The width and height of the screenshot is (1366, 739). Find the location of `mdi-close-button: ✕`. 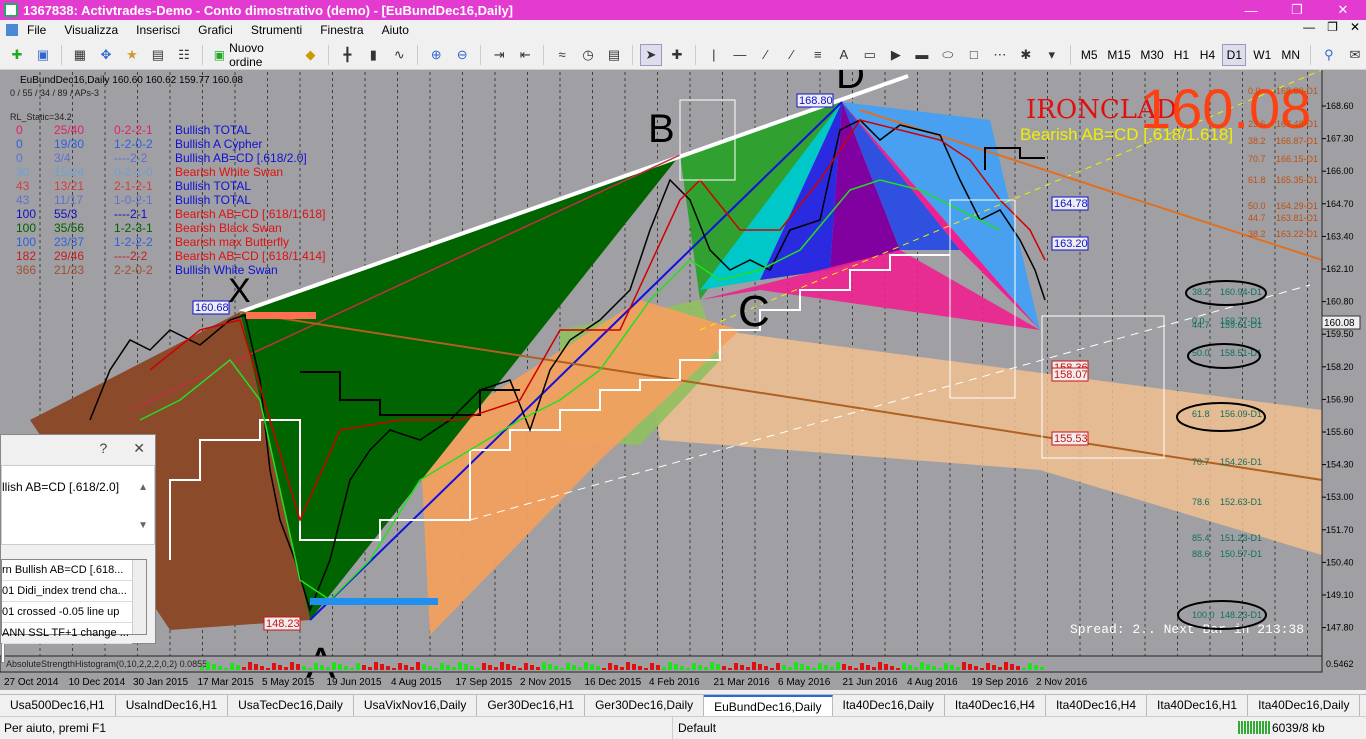

mdi-close-button: ✕ is located at coordinates (1355, 27).